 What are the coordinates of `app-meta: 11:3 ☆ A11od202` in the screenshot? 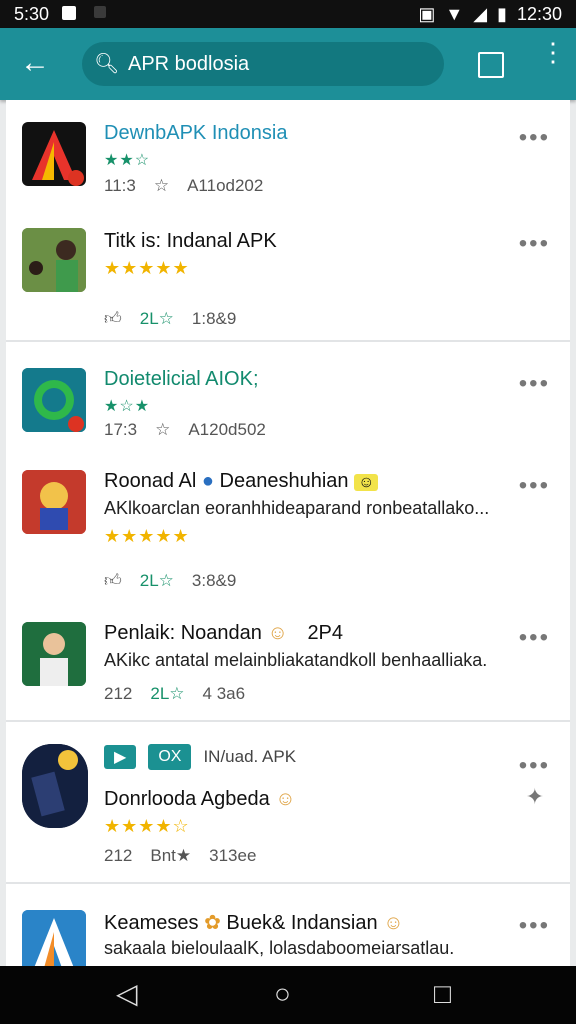 It's located at (183, 186).